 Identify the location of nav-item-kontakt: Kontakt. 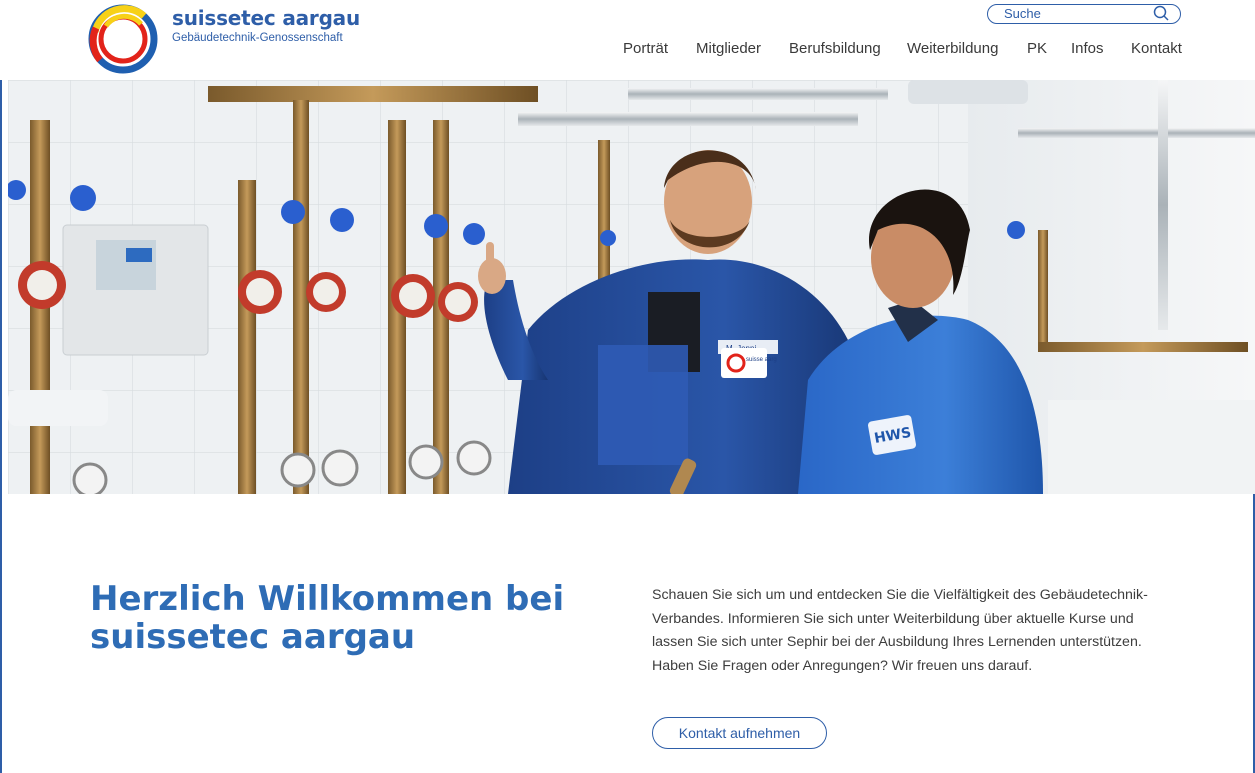
(1156, 48).